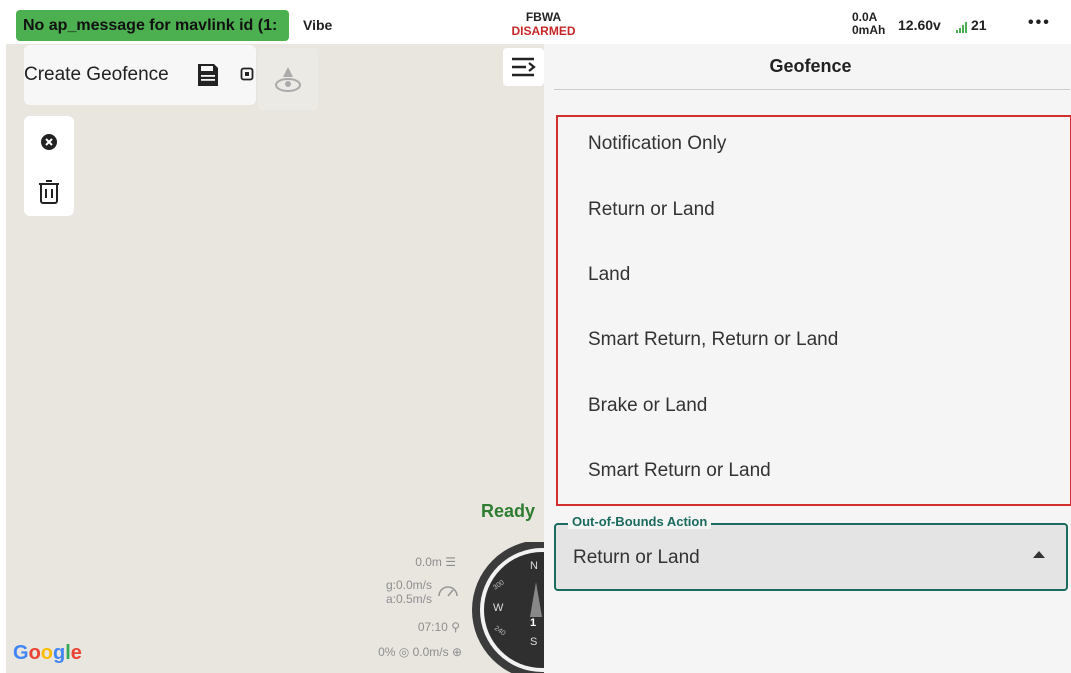 The width and height of the screenshot is (1071, 673). I want to click on altitude-readout: 0.0m ☰, so click(428, 562).